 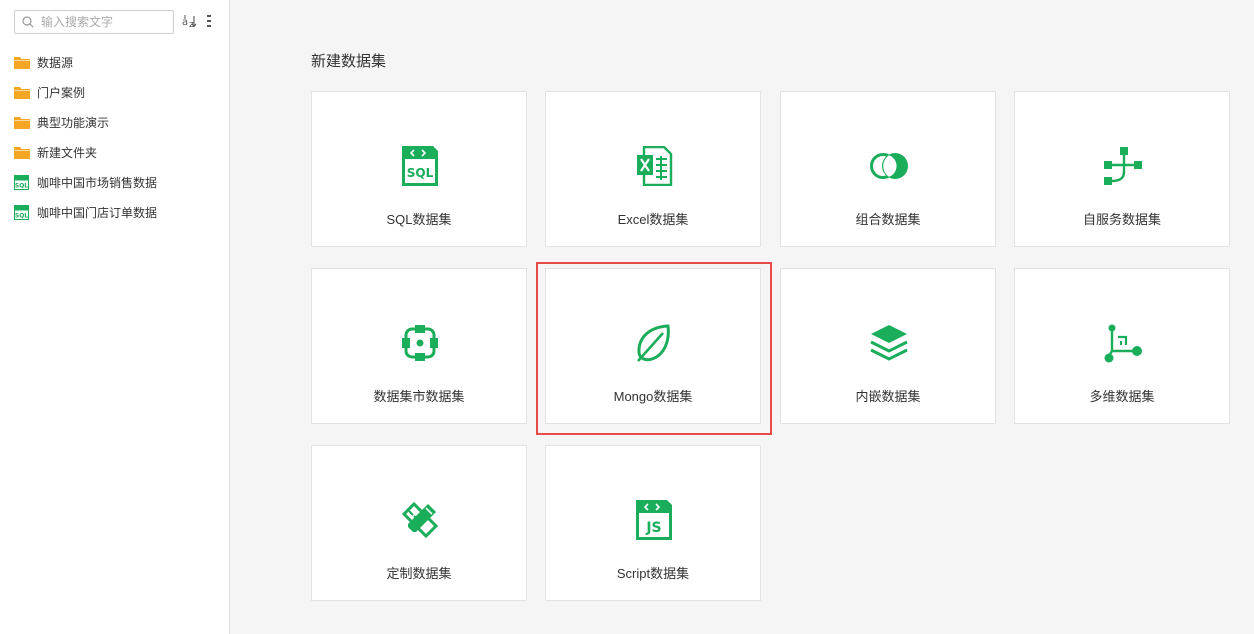 I want to click on tree-item-coffee-sales: SQL 咖啡中国市场销售数据, so click(x=121, y=182).